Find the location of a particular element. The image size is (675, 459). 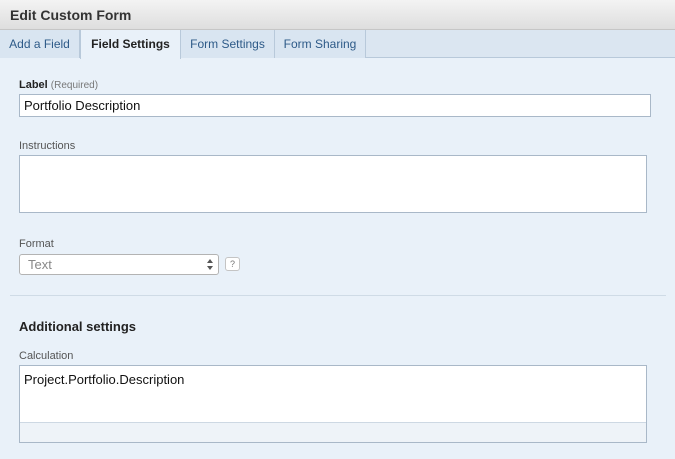

instructions-textarea is located at coordinates (333, 184).